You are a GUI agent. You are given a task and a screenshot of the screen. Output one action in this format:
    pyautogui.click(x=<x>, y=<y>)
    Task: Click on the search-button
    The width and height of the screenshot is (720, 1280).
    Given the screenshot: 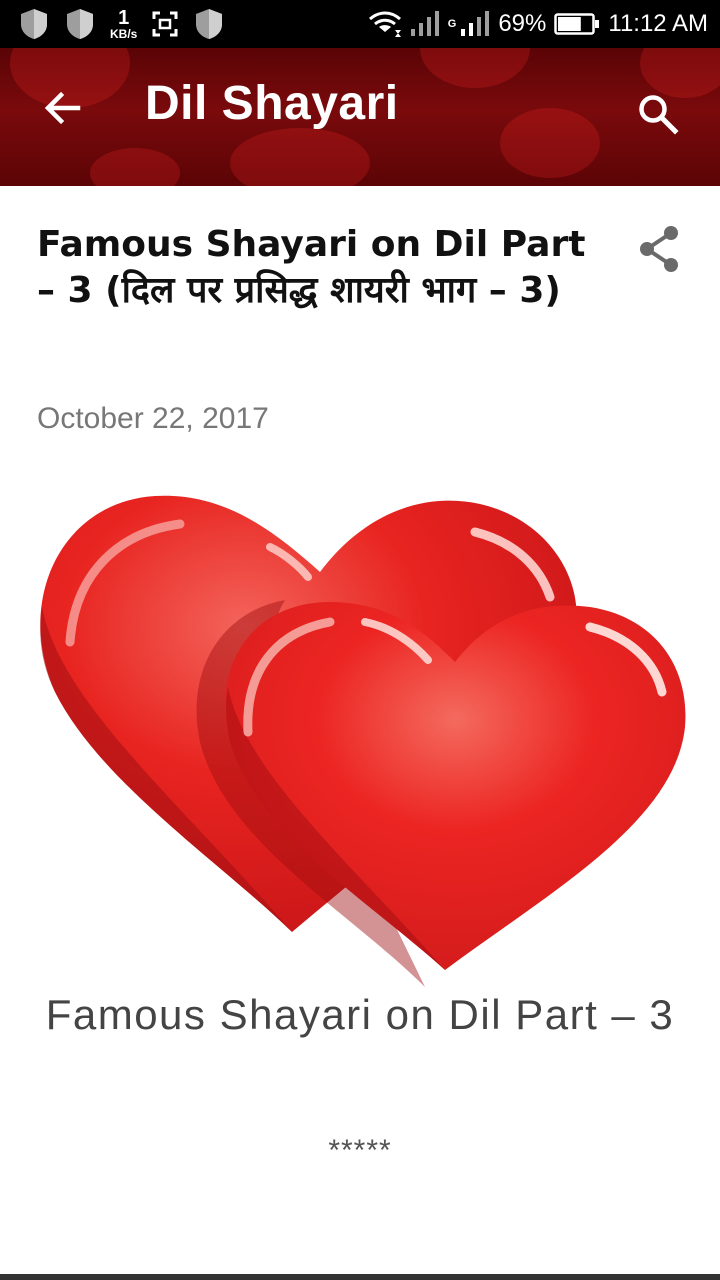 What is the action you would take?
    pyautogui.click(x=658, y=114)
    